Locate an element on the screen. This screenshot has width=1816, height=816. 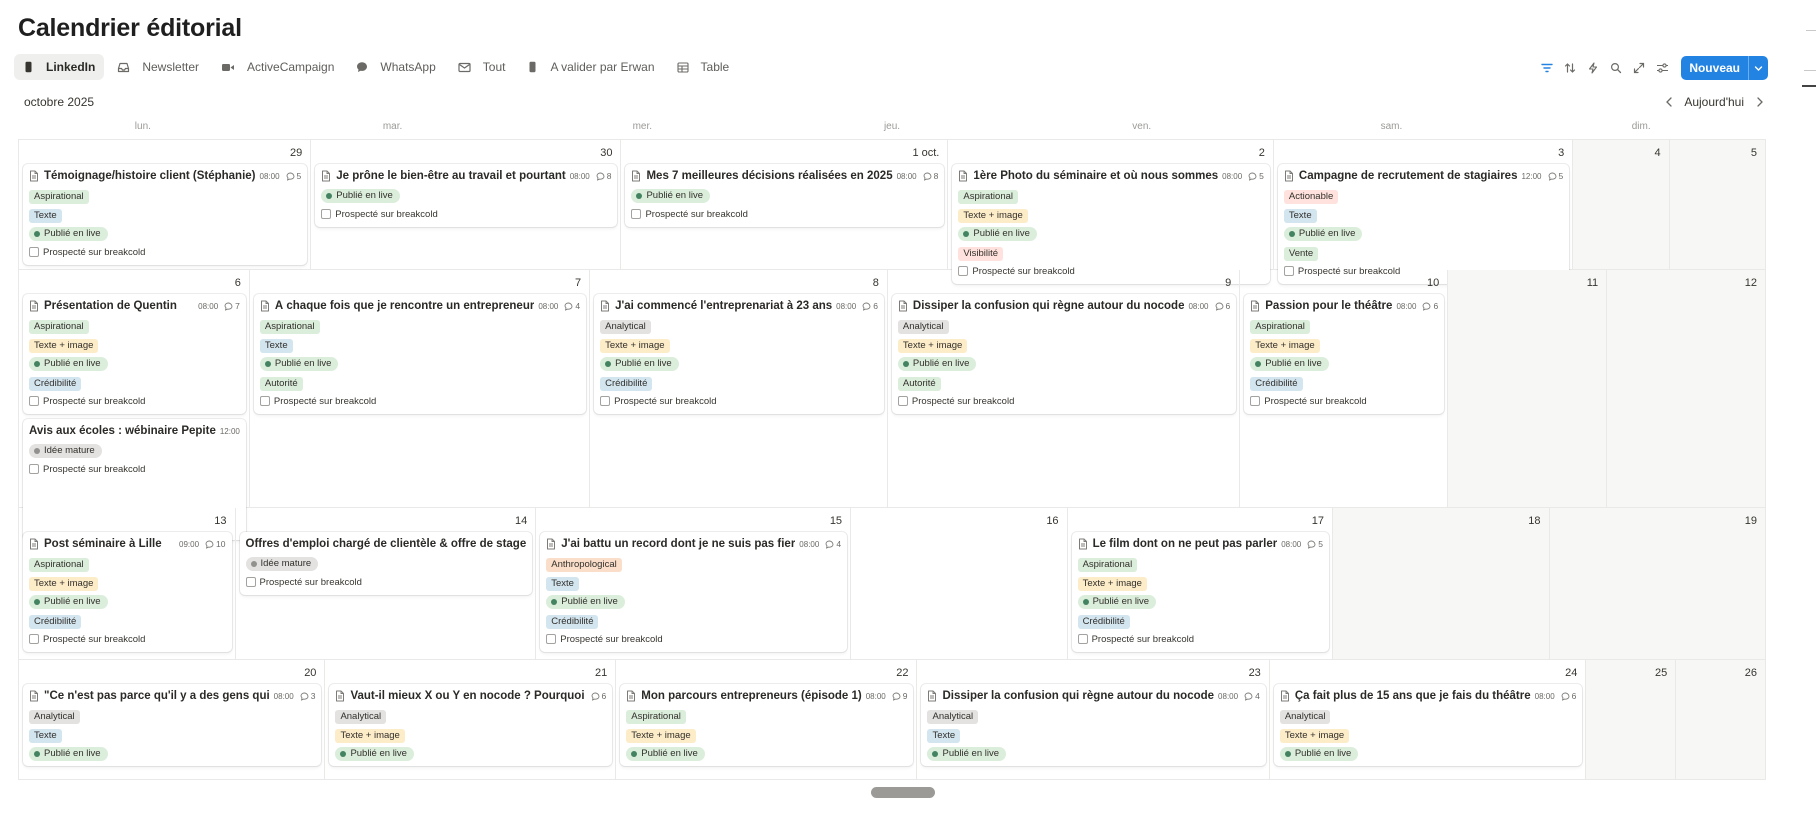
tab-table: Table is located at coordinates (703, 67).